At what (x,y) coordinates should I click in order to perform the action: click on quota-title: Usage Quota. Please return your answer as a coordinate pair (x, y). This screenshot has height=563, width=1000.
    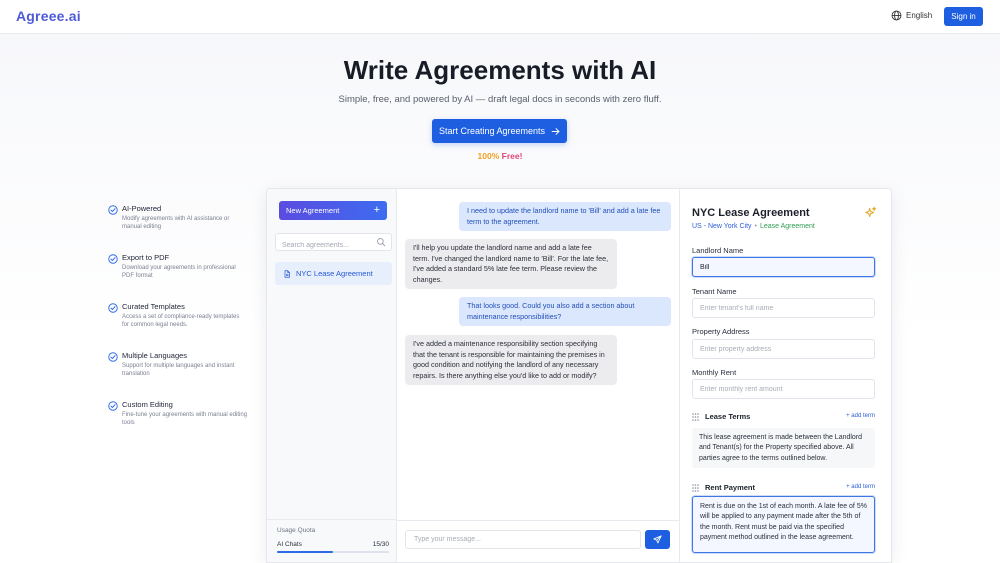
    Looking at the image, I should click on (296, 530).